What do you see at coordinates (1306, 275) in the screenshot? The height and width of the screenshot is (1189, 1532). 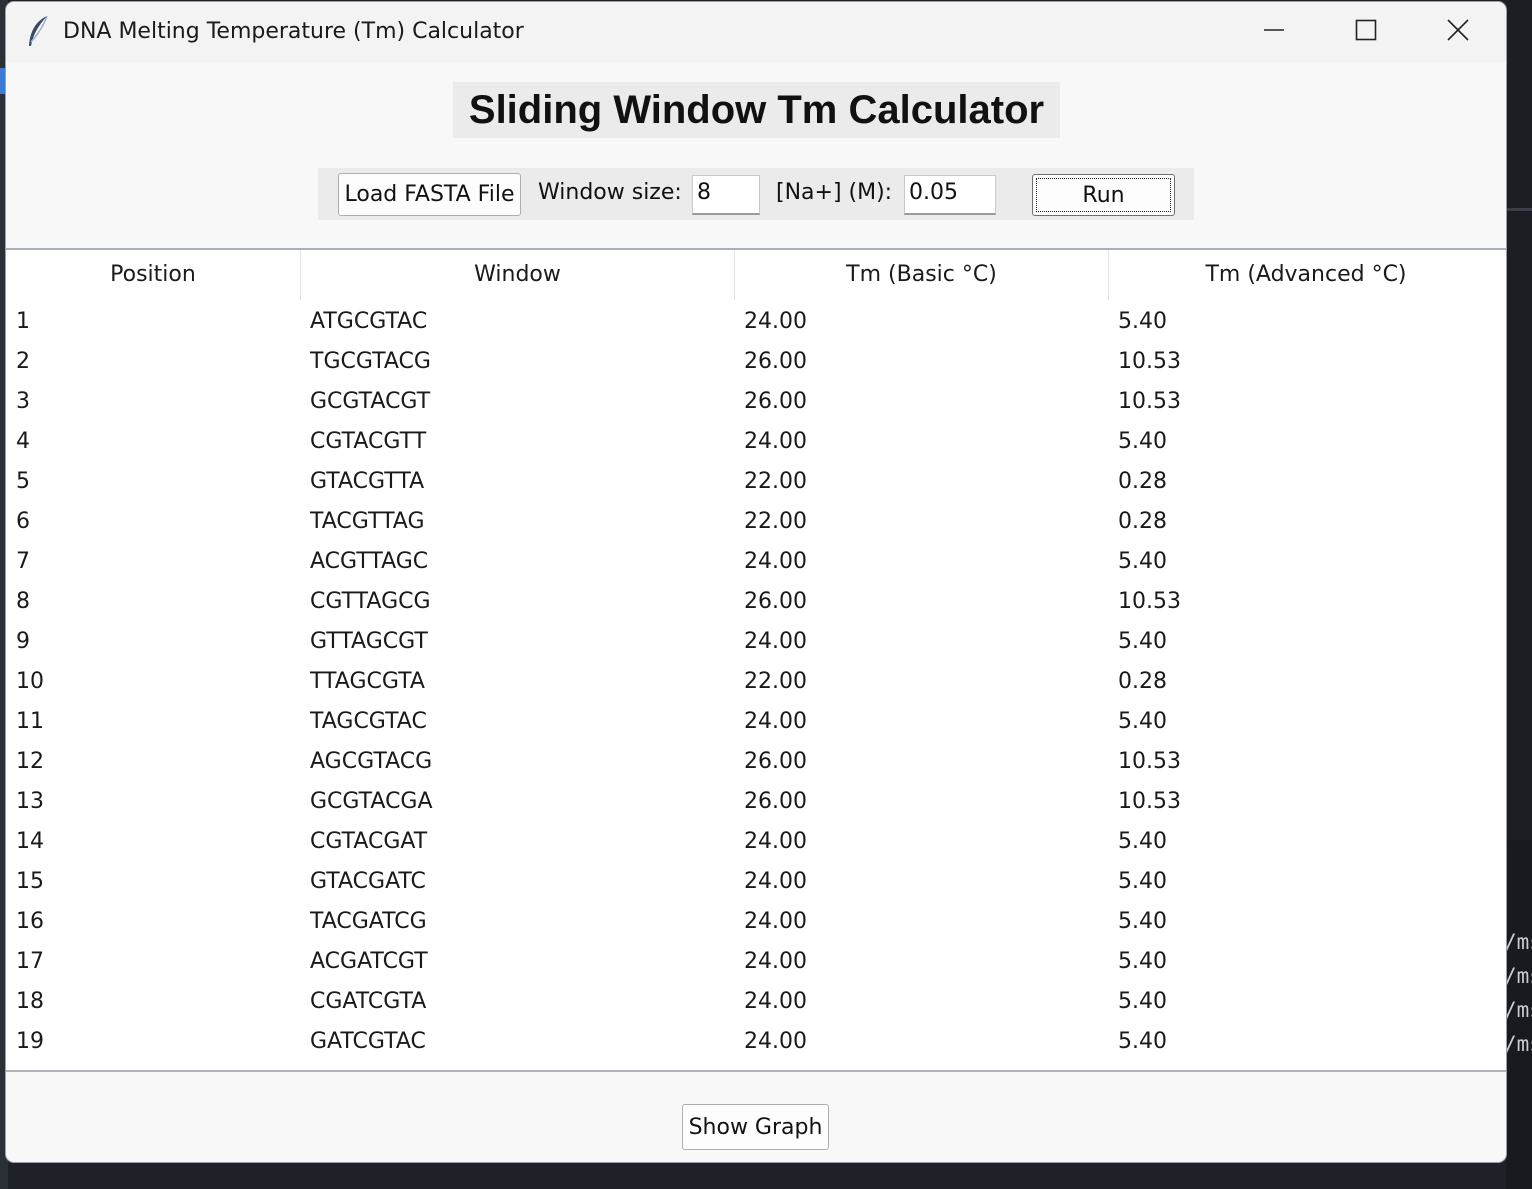 I see `column-header-tm-advanced: Tm (Advanced °C)` at bounding box center [1306, 275].